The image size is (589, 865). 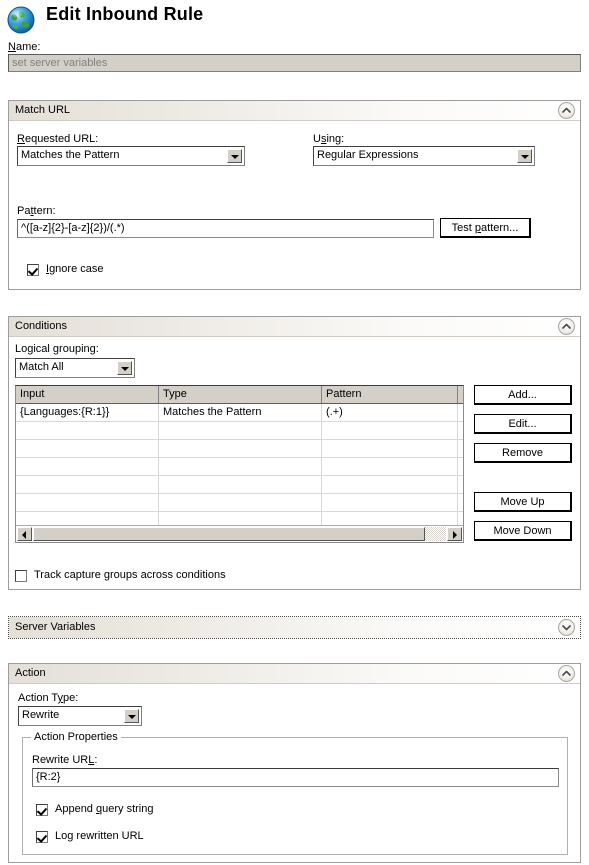 I want to click on logical-grouping-label: Logical grouping:, so click(x=57, y=349).